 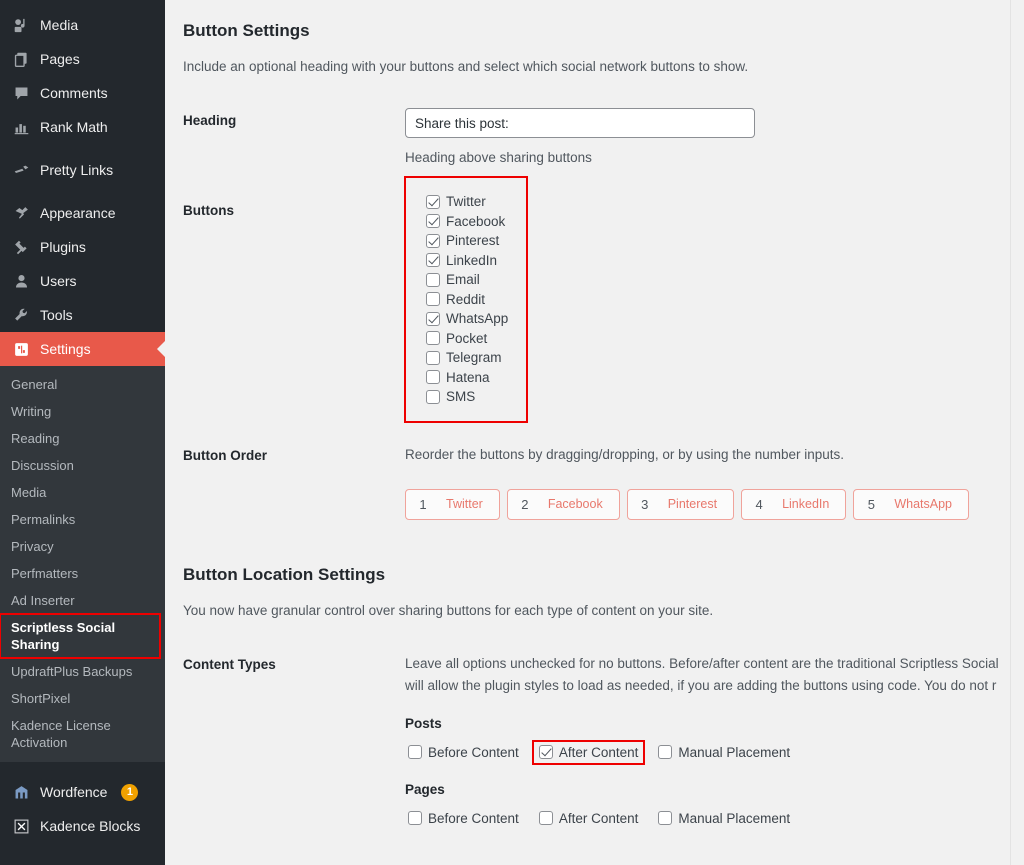 I want to click on order-chip-number: 2, so click(x=525, y=504).